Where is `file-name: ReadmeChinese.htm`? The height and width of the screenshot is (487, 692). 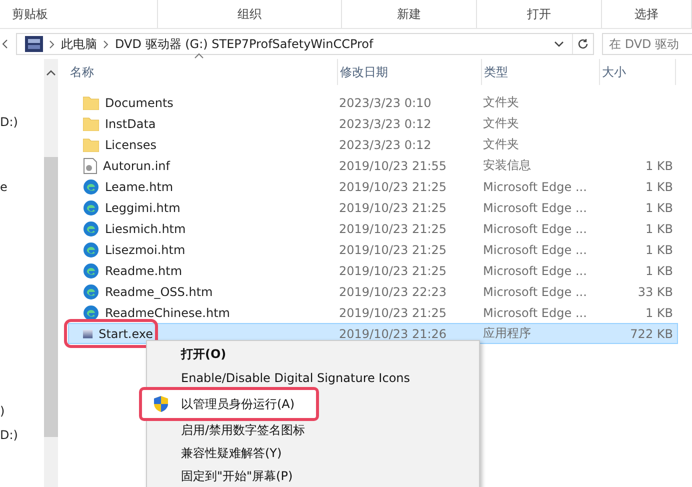 file-name: ReadmeChinese.htm is located at coordinates (167, 313).